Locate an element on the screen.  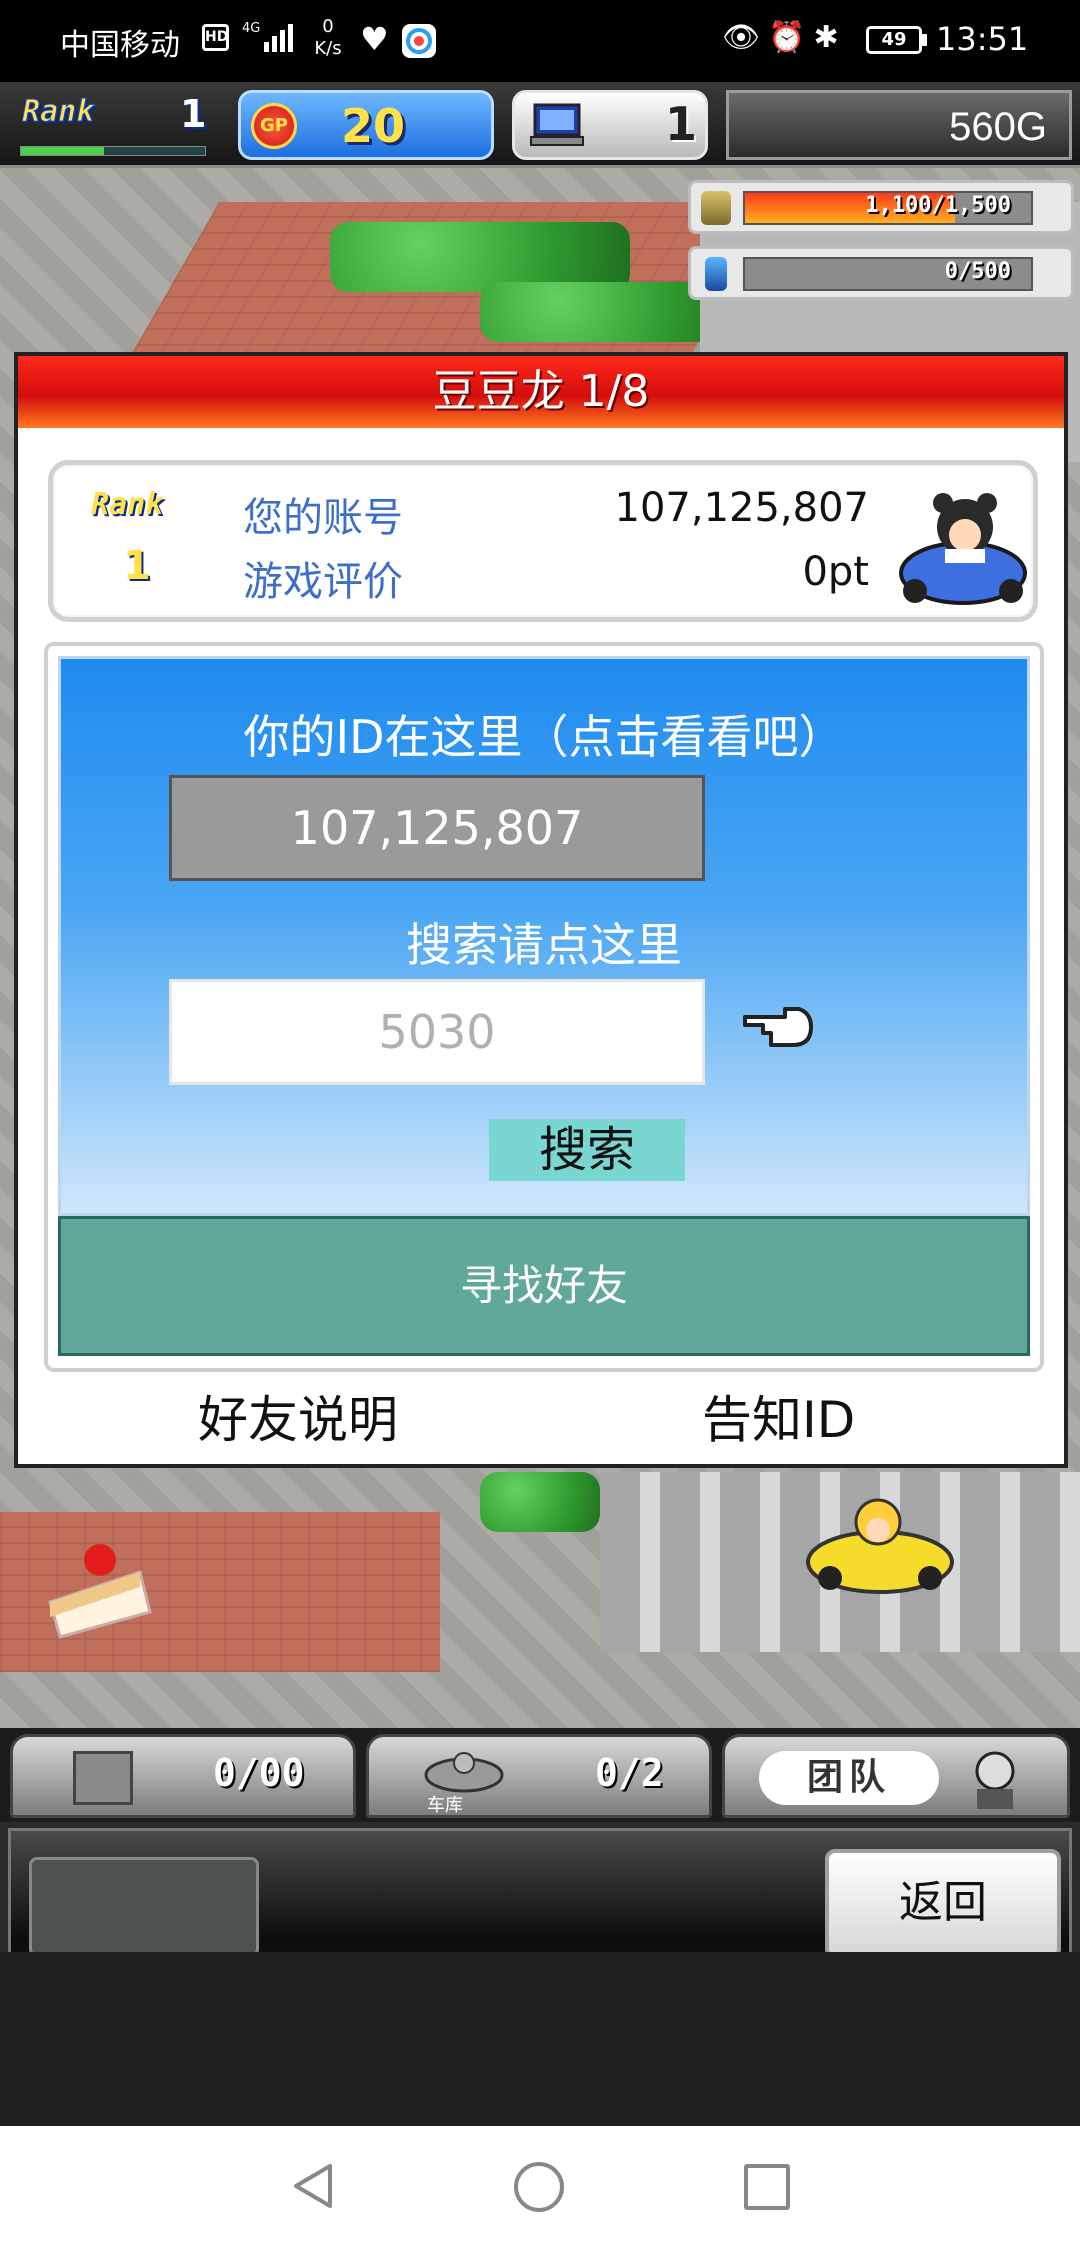
signal-icon is located at coordinates (278, 38).